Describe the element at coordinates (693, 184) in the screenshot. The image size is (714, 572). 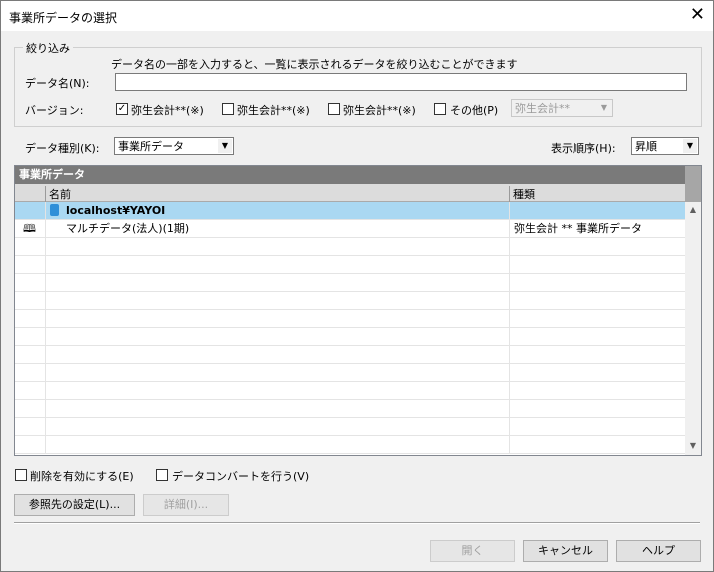
I see `scroll-thumb` at that location.